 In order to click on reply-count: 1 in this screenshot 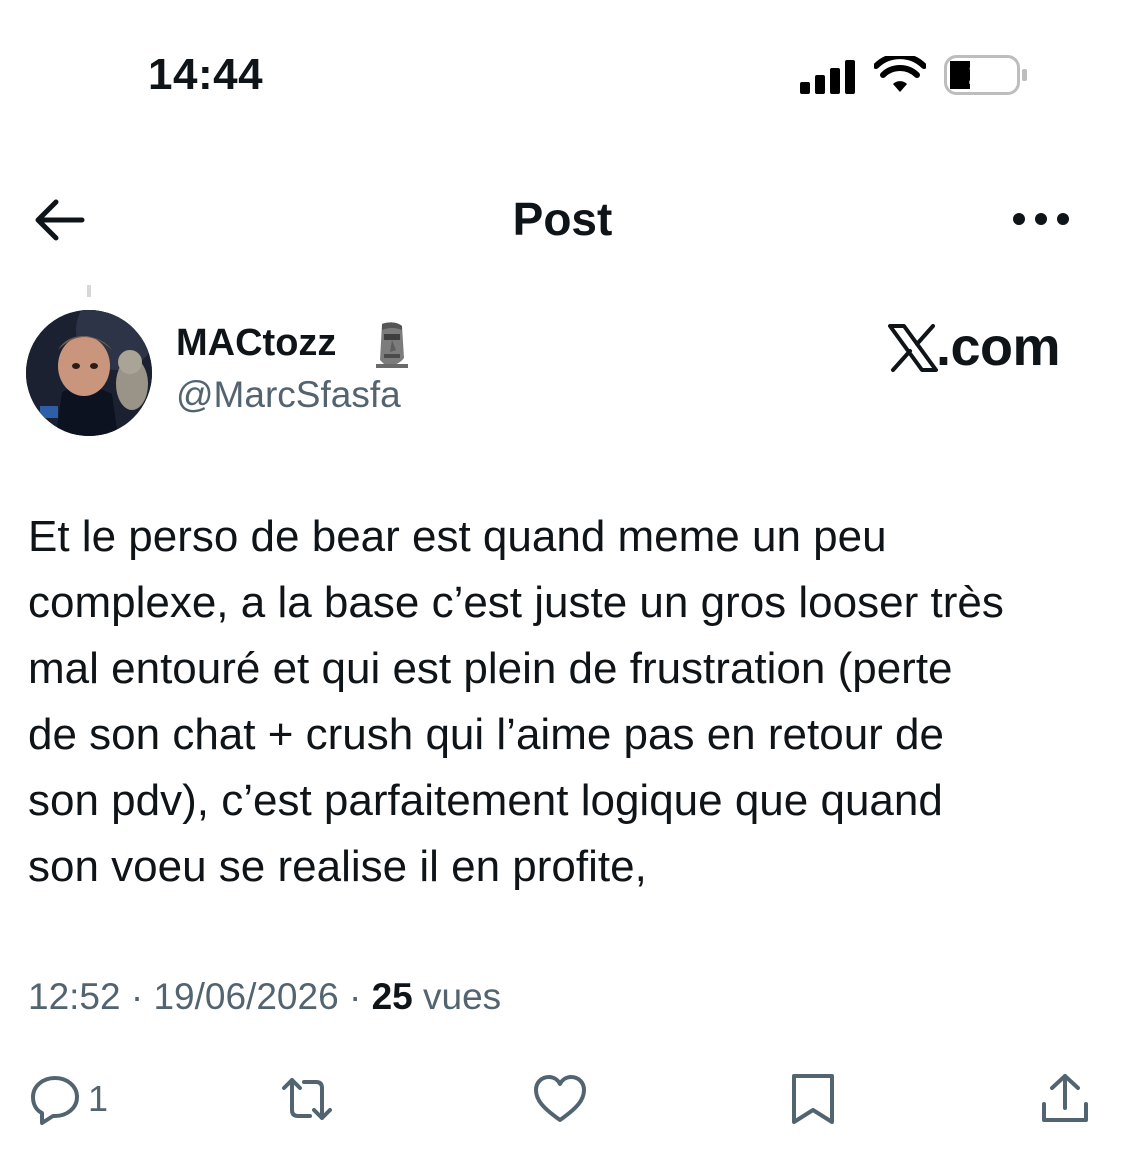, I will do `click(98, 1098)`.